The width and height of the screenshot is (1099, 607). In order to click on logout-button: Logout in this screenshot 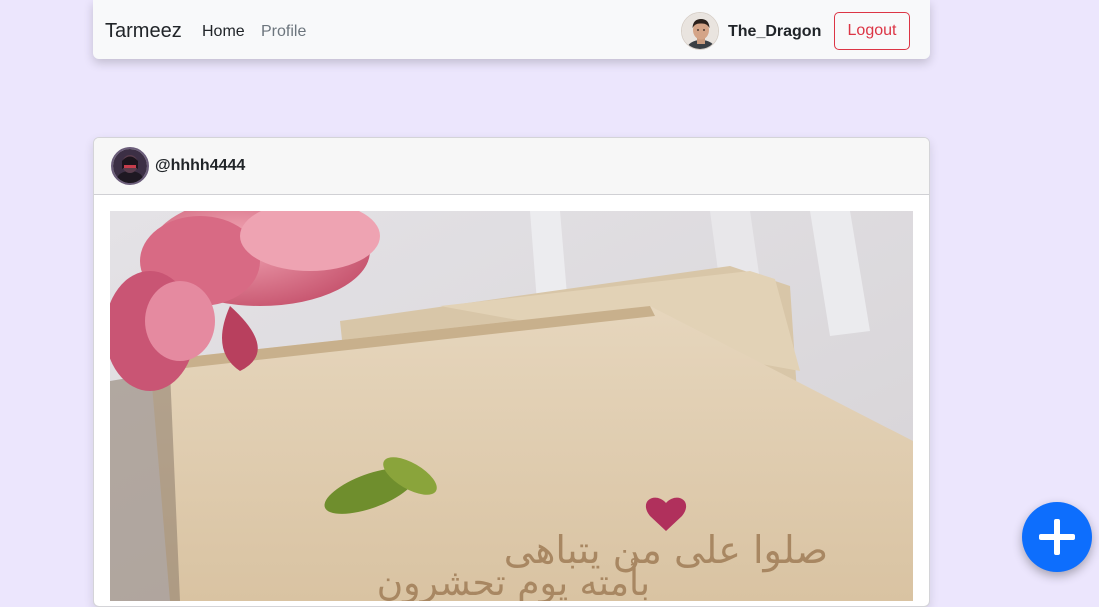, I will do `click(872, 31)`.